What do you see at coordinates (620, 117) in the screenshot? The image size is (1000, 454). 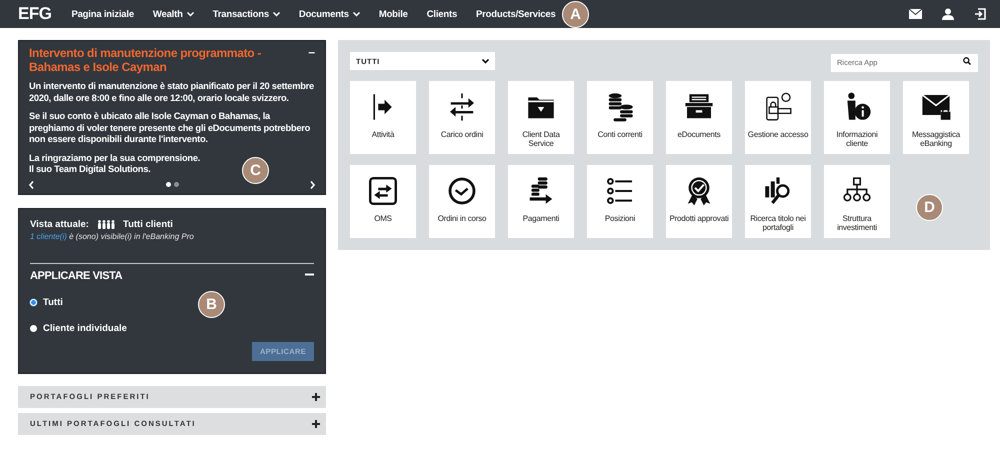 I see `app-tile: Conti correnti` at bounding box center [620, 117].